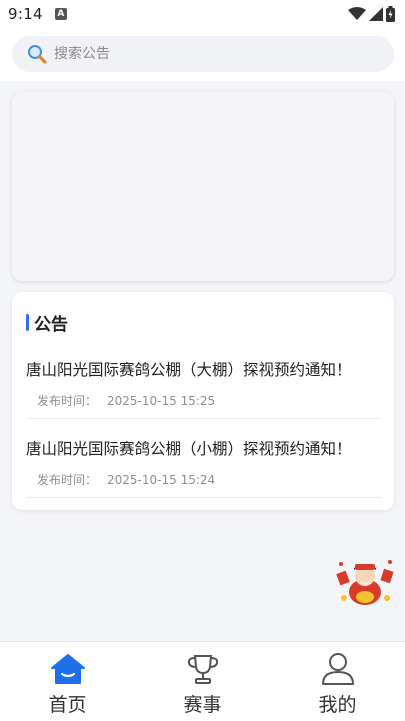 This screenshot has height=721, width=405. I want to click on wifi-icon, so click(357, 13).